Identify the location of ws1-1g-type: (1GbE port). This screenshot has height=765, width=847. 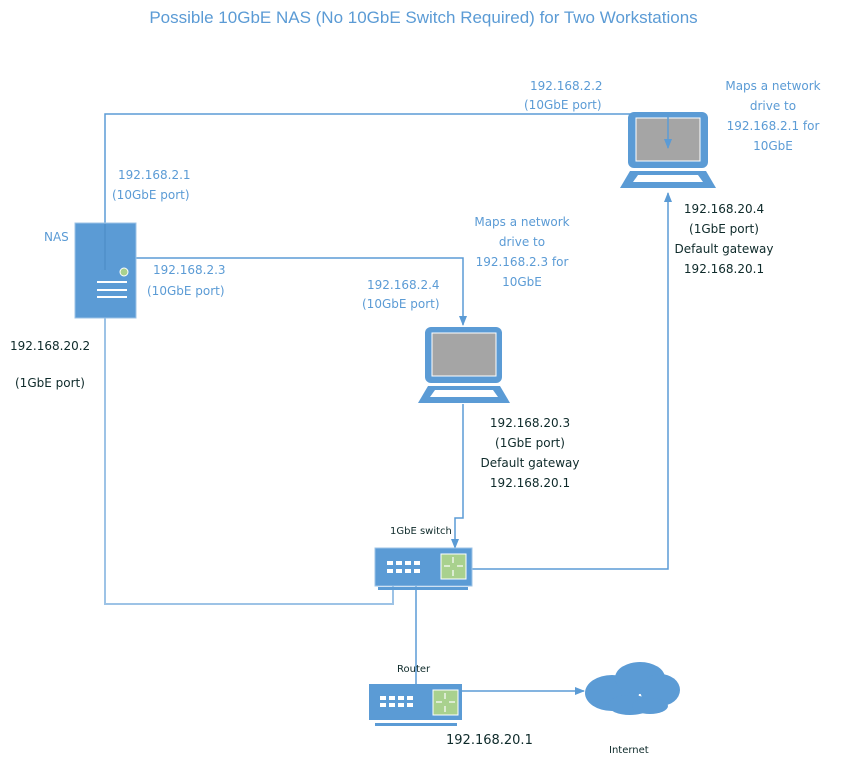
(724, 229).